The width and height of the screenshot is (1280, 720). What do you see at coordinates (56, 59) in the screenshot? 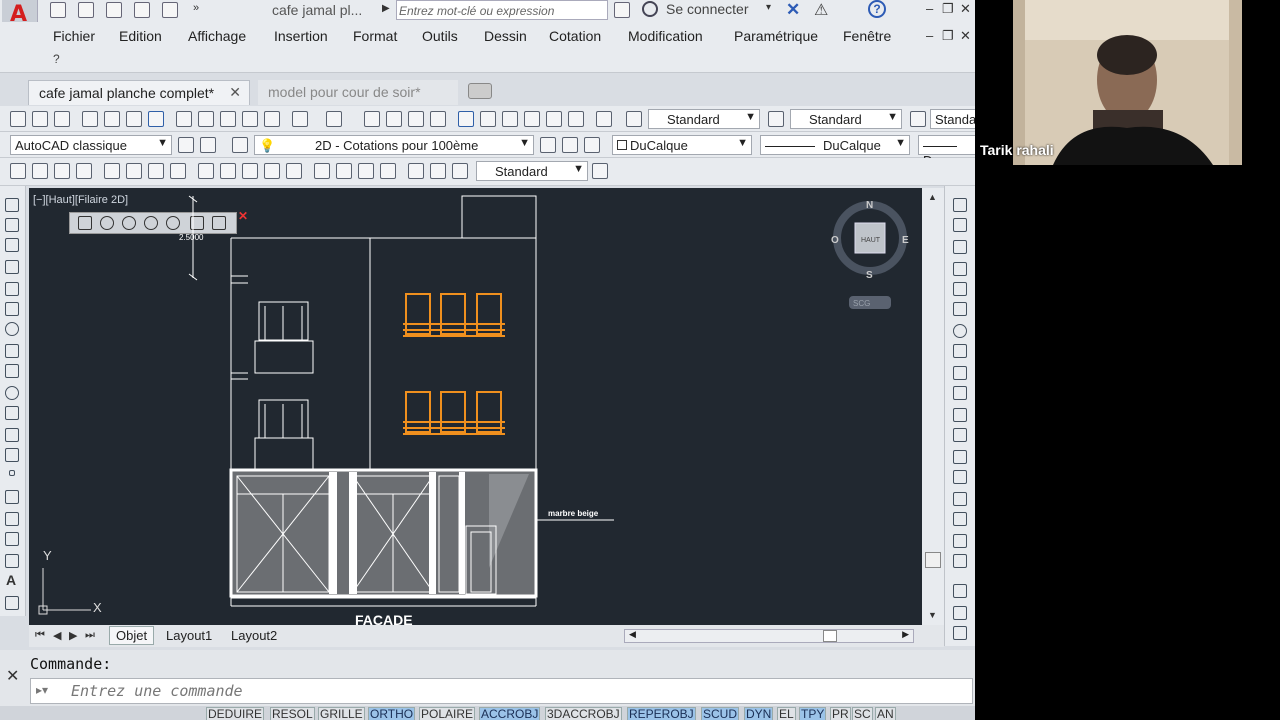
I see `menu-help: ?` at bounding box center [56, 59].